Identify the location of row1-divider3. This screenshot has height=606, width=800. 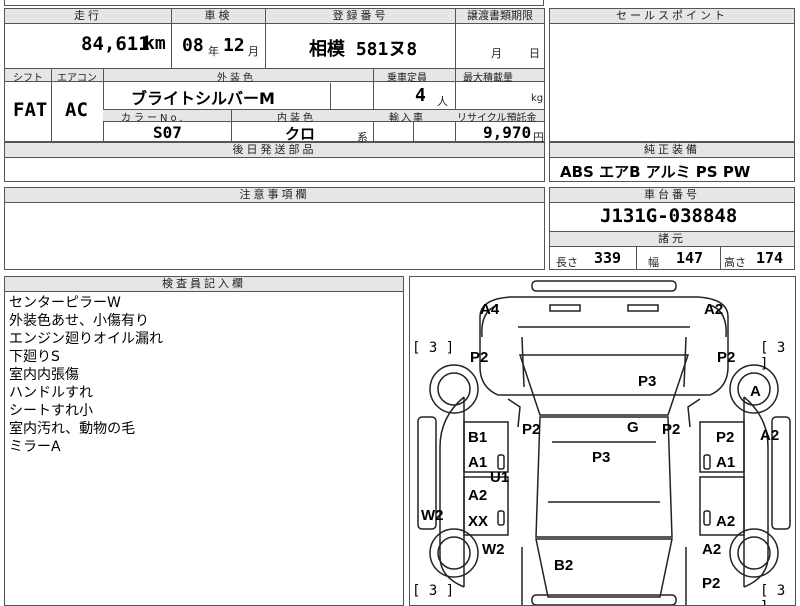
(455, 45).